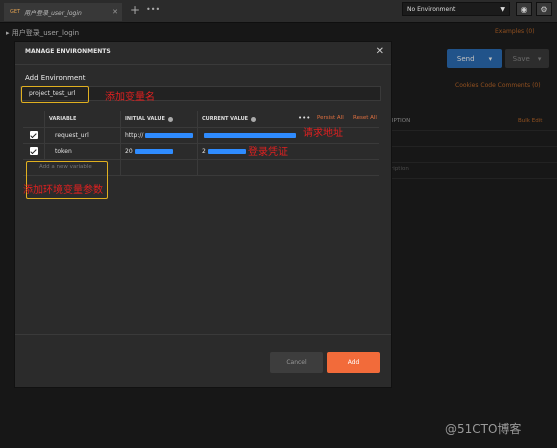 This screenshot has height=448, width=557. Describe the element at coordinates (288, 167) in the screenshot. I see `add-current-cell` at that location.